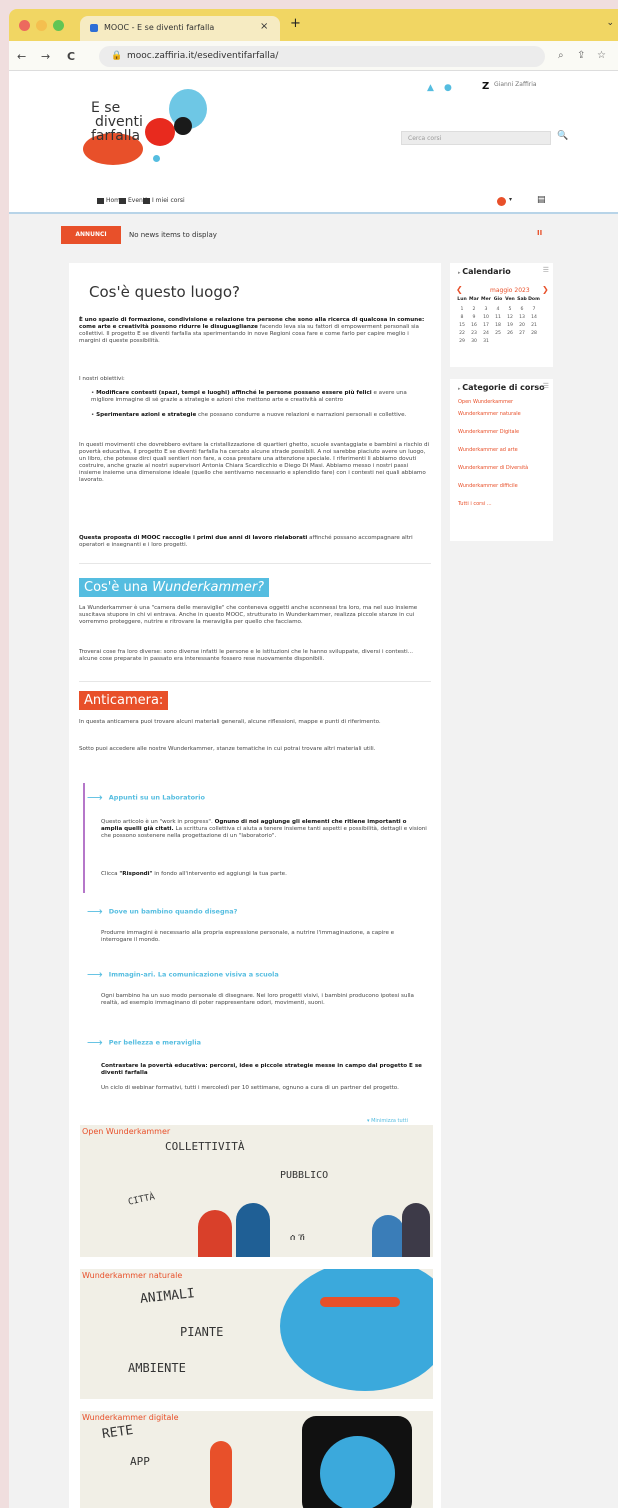  I want to click on calendar-icon, so click(122, 200).